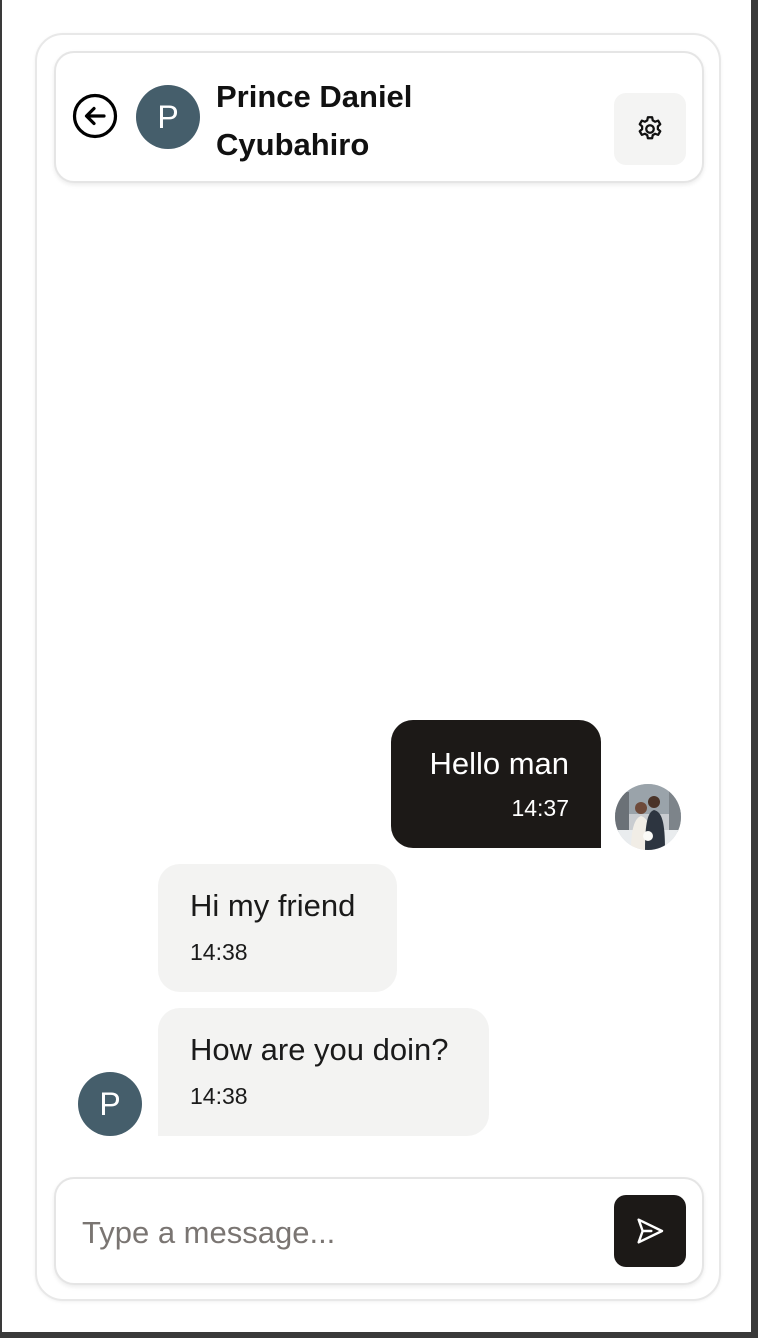  What do you see at coordinates (110, 1104) in the screenshot?
I see `sender-avatar: P` at bounding box center [110, 1104].